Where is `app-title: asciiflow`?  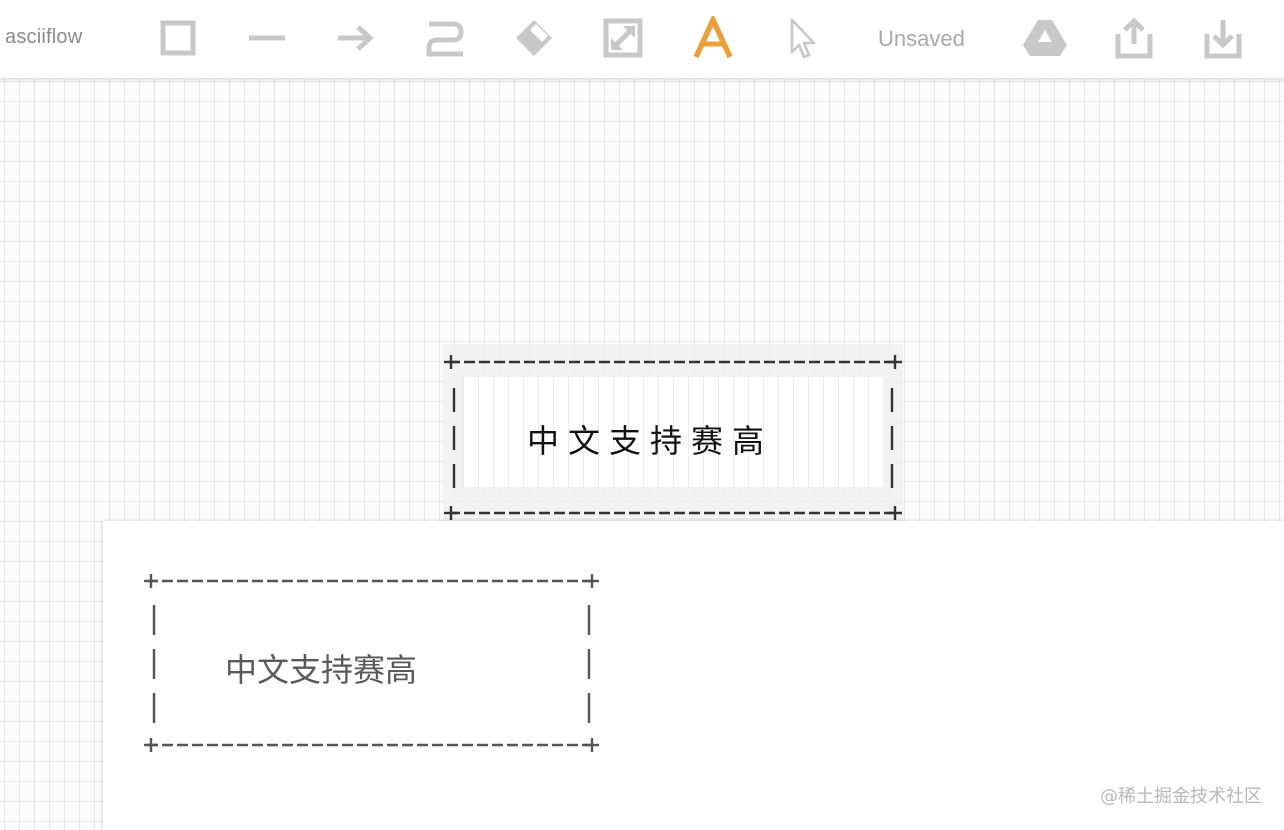 app-title: asciiflow is located at coordinates (44, 37).